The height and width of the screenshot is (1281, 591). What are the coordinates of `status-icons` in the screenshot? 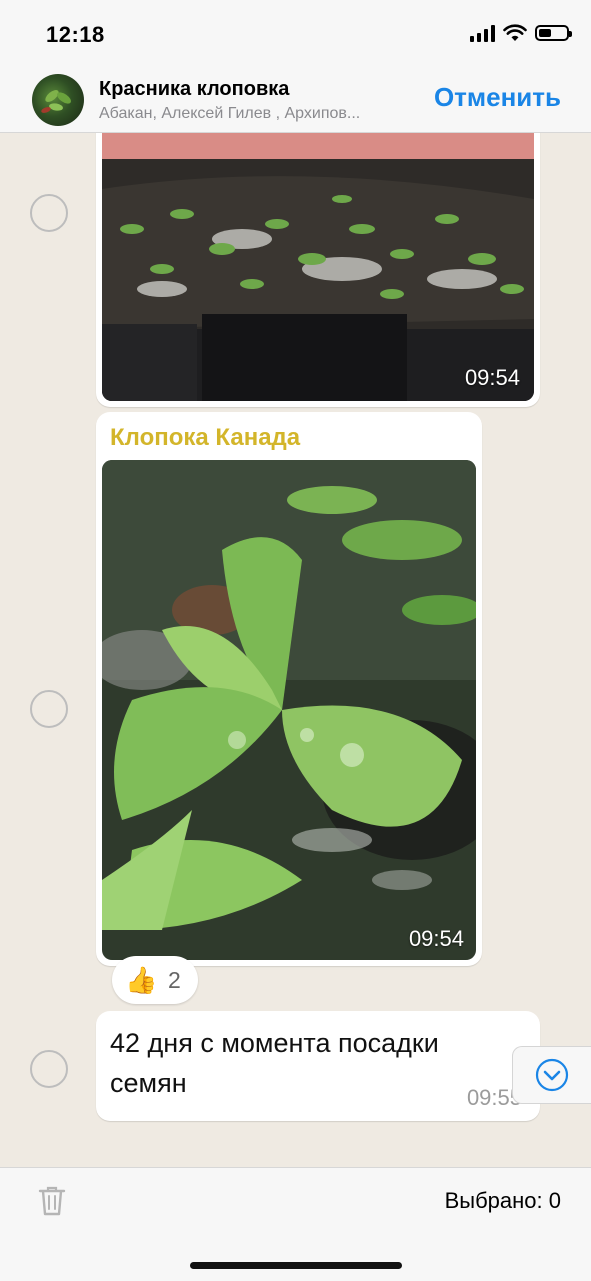 It's located at (521, 33).